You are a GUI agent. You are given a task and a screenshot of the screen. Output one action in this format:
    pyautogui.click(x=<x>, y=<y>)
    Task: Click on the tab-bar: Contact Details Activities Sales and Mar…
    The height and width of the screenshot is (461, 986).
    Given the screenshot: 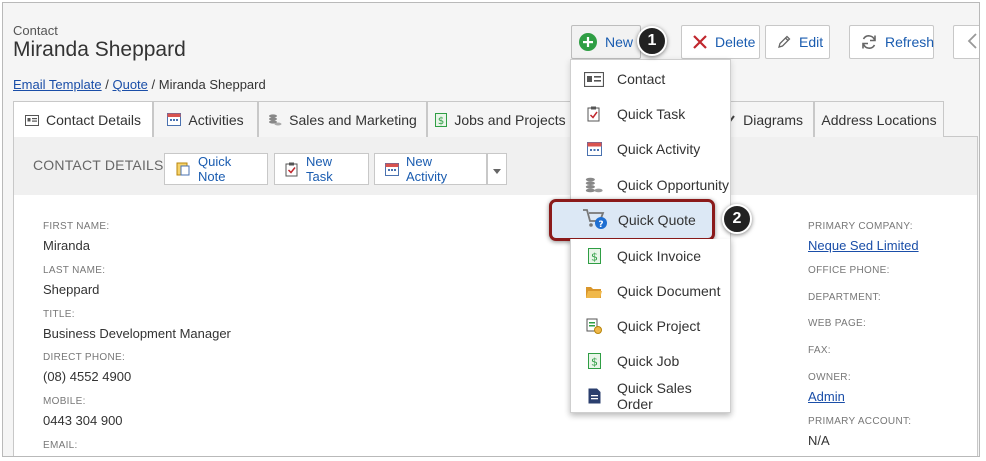 What is the action you would take?
    pyautogui.click(x=495, y=119)
    